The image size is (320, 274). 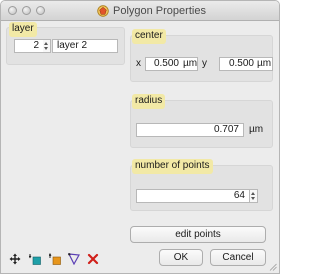 What do you see at coordinates (190, 63) in the screenshot?
I see `center-x-unit: µm` at bounding box center [190, 63].